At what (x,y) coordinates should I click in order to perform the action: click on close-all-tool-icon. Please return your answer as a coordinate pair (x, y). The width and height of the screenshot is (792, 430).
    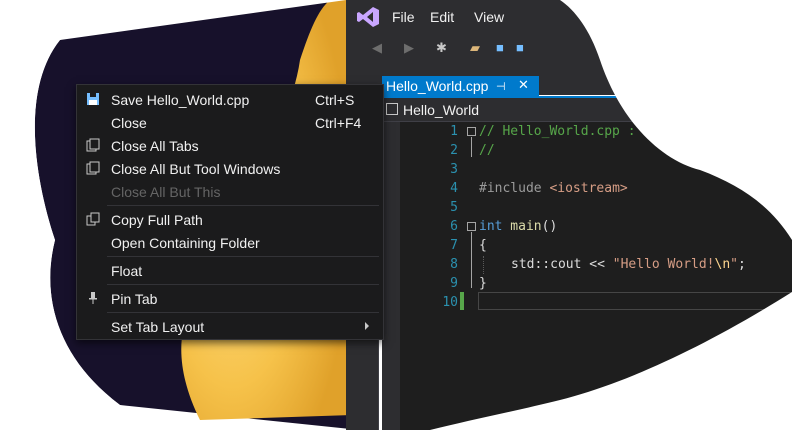
    Looking at the image, I should click on (93, 169).